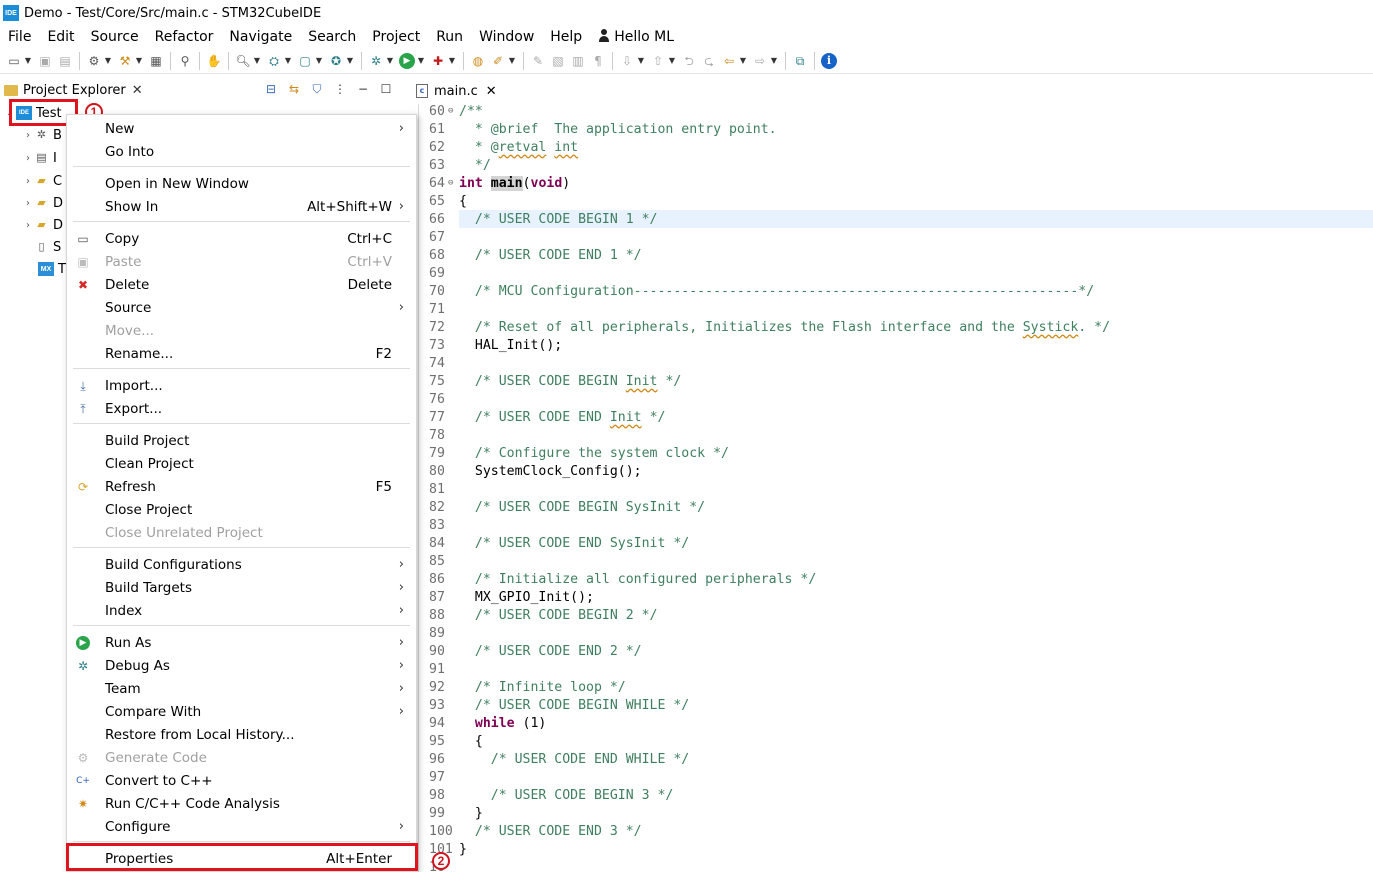 The width and height of the screenshot is (1373, 872). Describe the element at coordinates (294, 89) in the screenshot. I see `link-with-editor-icon: ⇆` at that location.